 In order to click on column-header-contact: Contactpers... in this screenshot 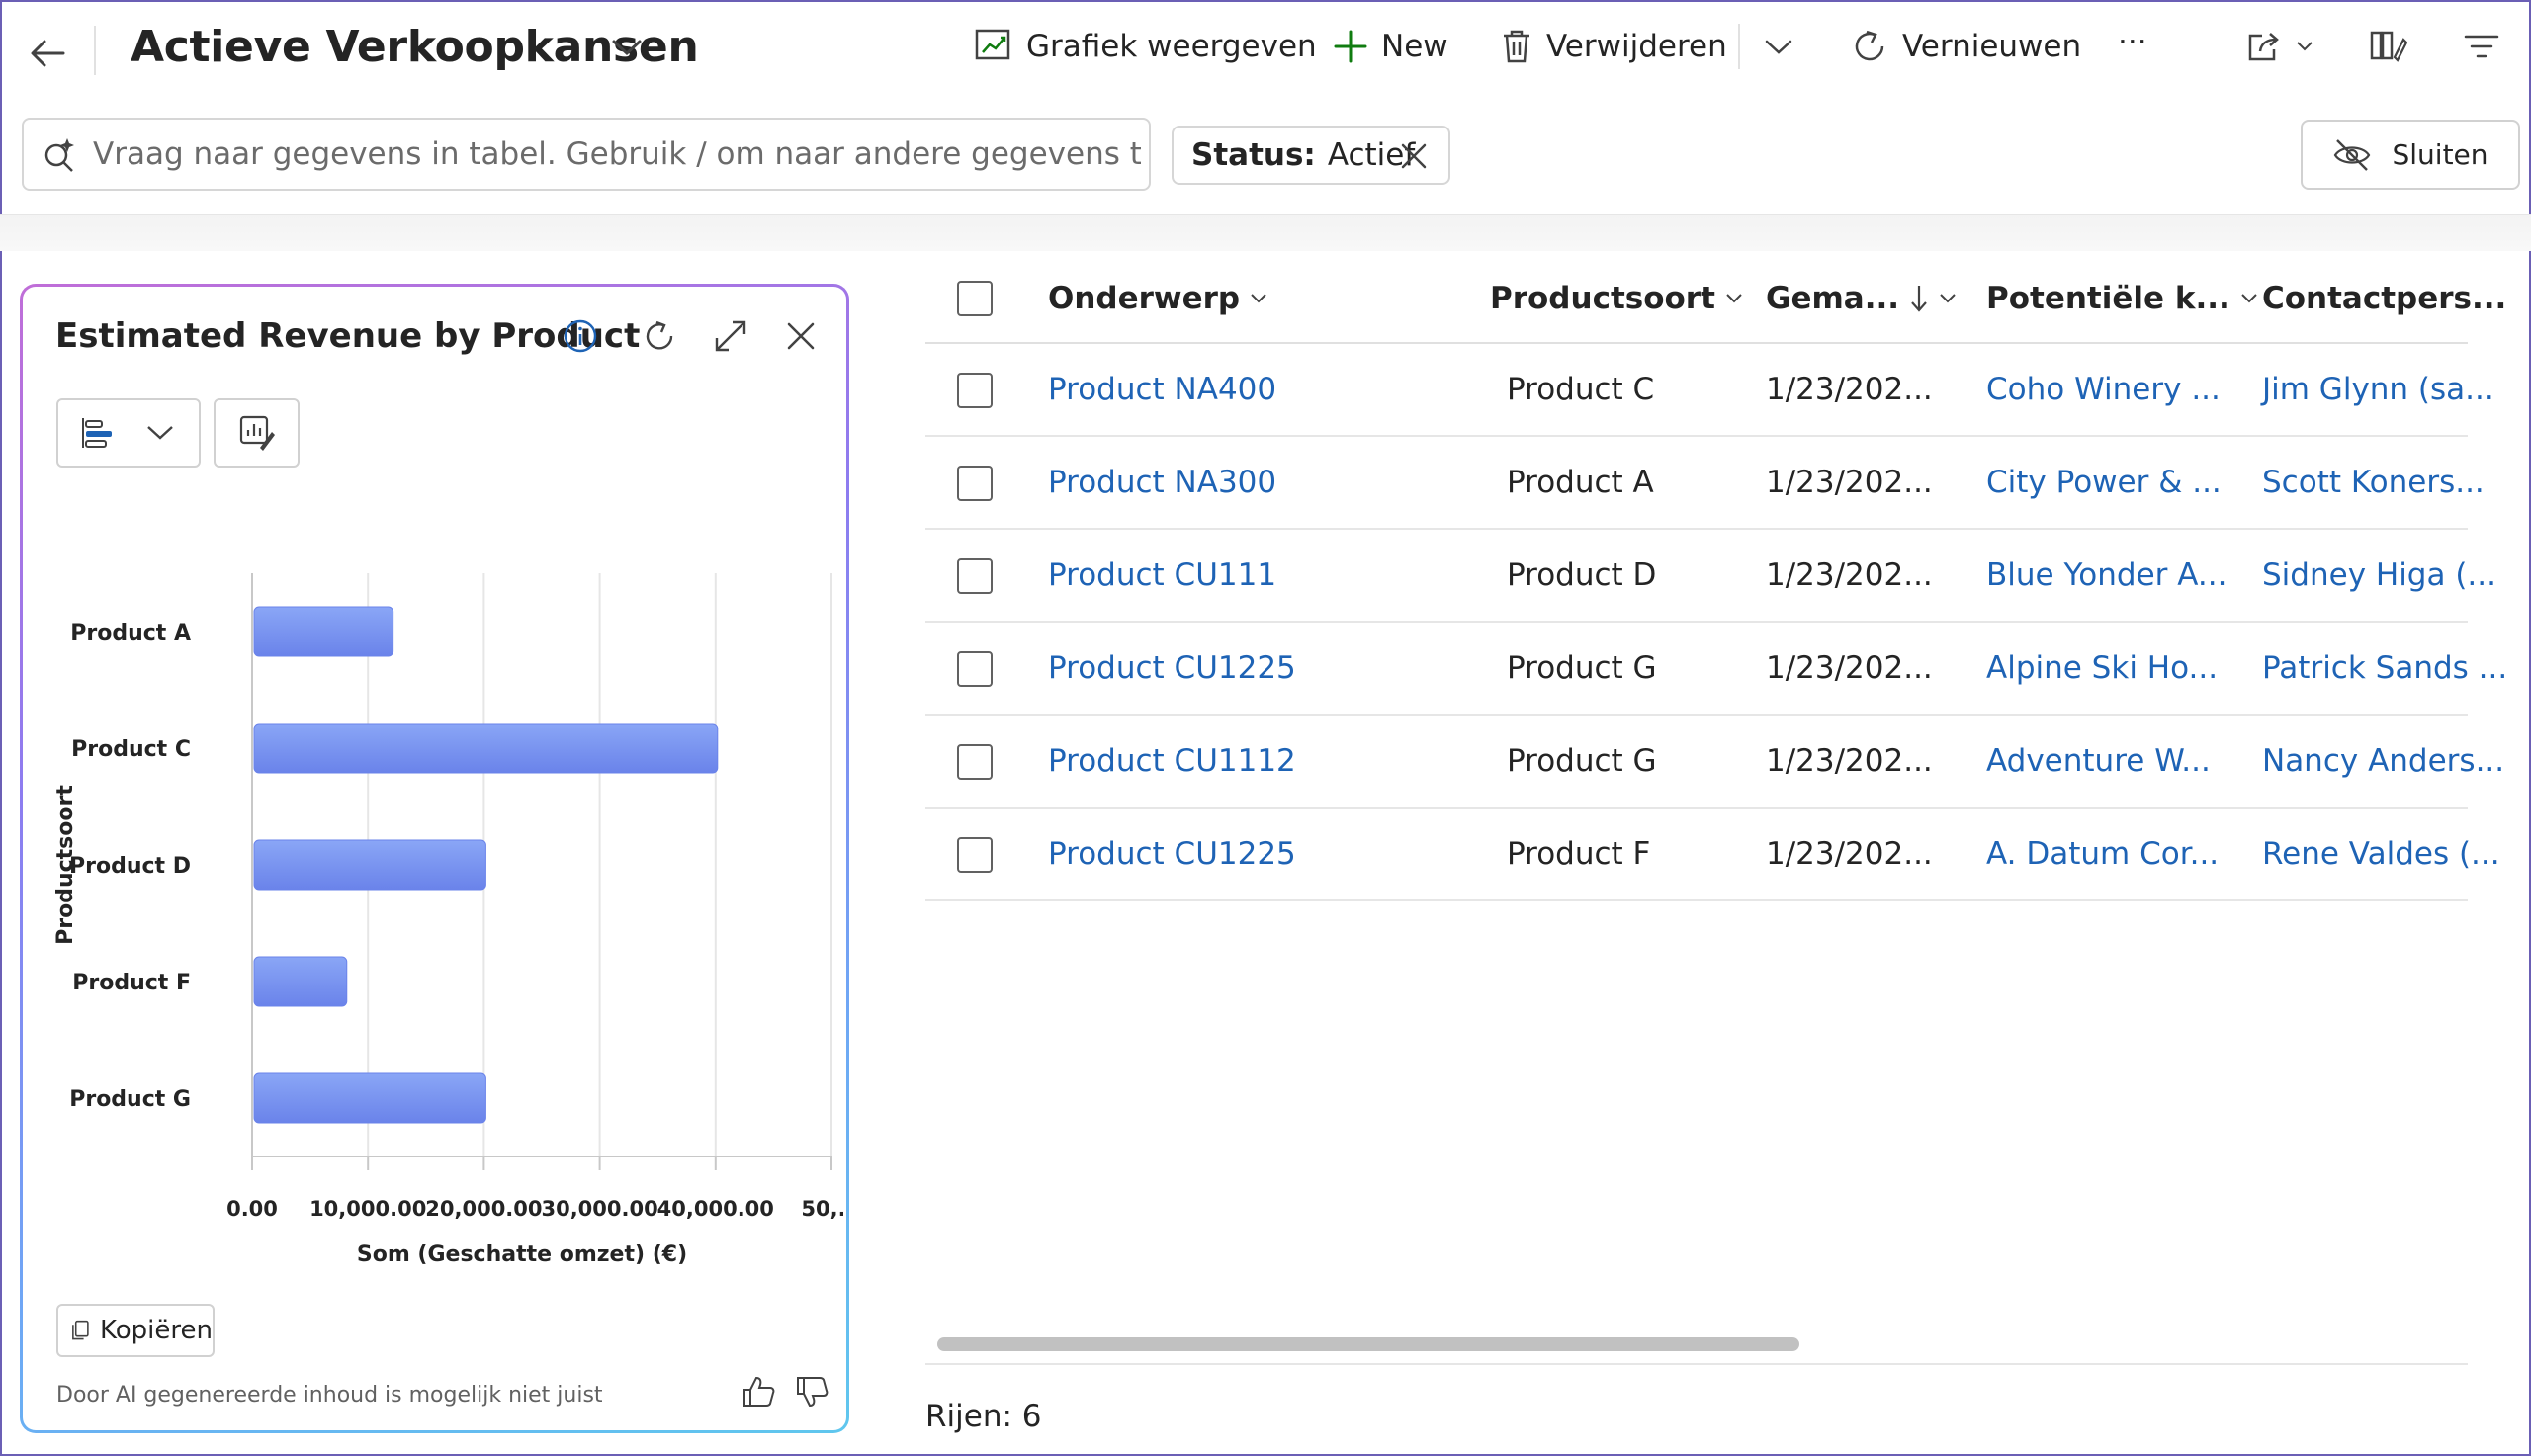, I will do `click(2384, 298)`.